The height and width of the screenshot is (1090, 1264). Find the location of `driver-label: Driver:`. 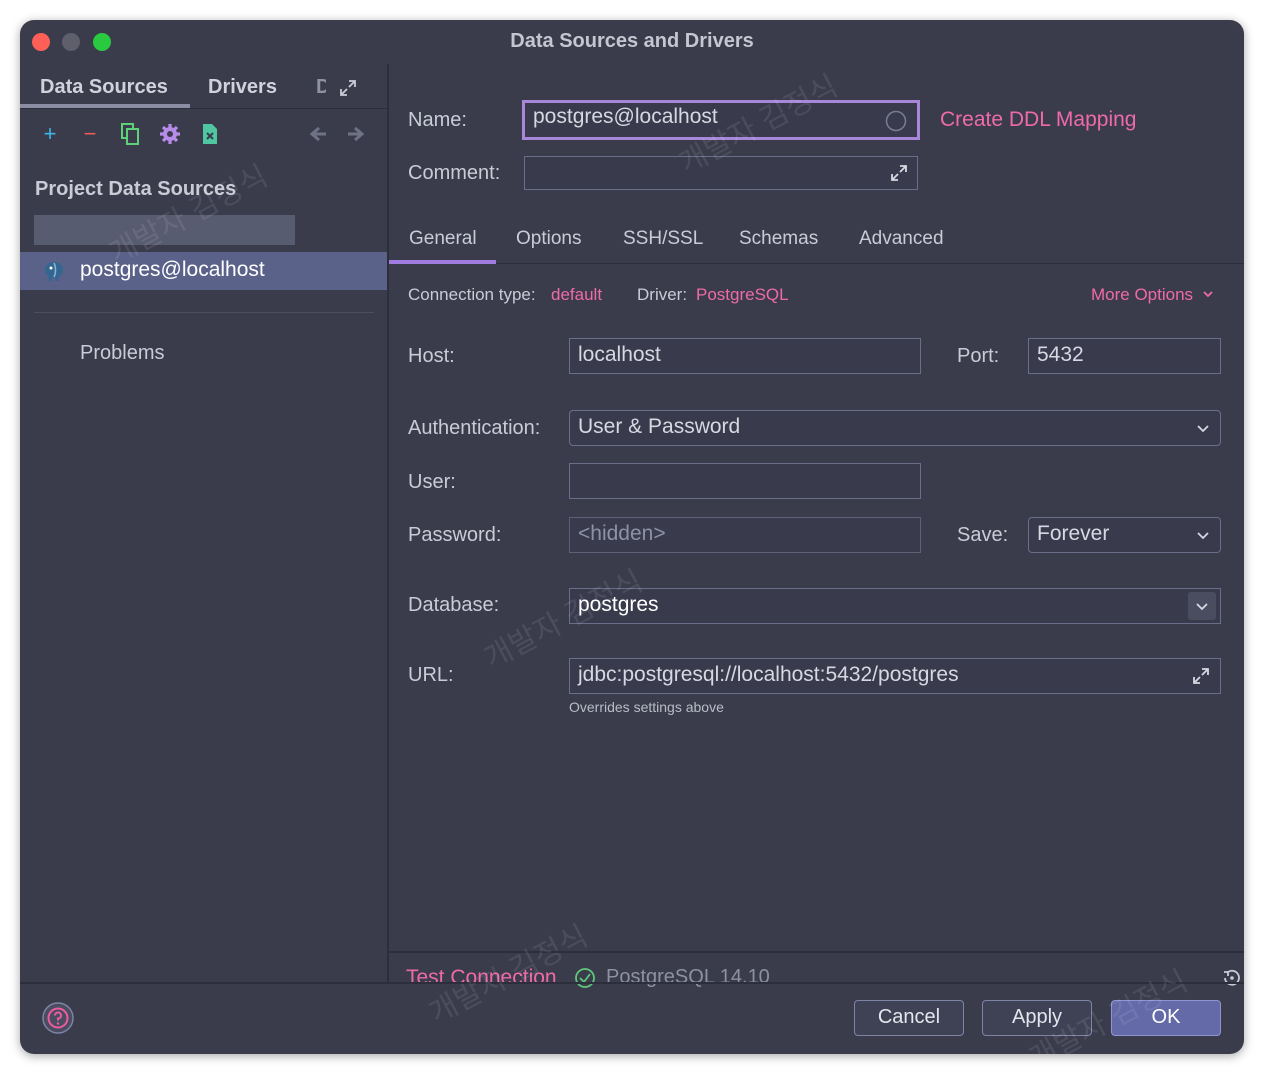

driver-label: Driver: is located at coordinates (662, 294).